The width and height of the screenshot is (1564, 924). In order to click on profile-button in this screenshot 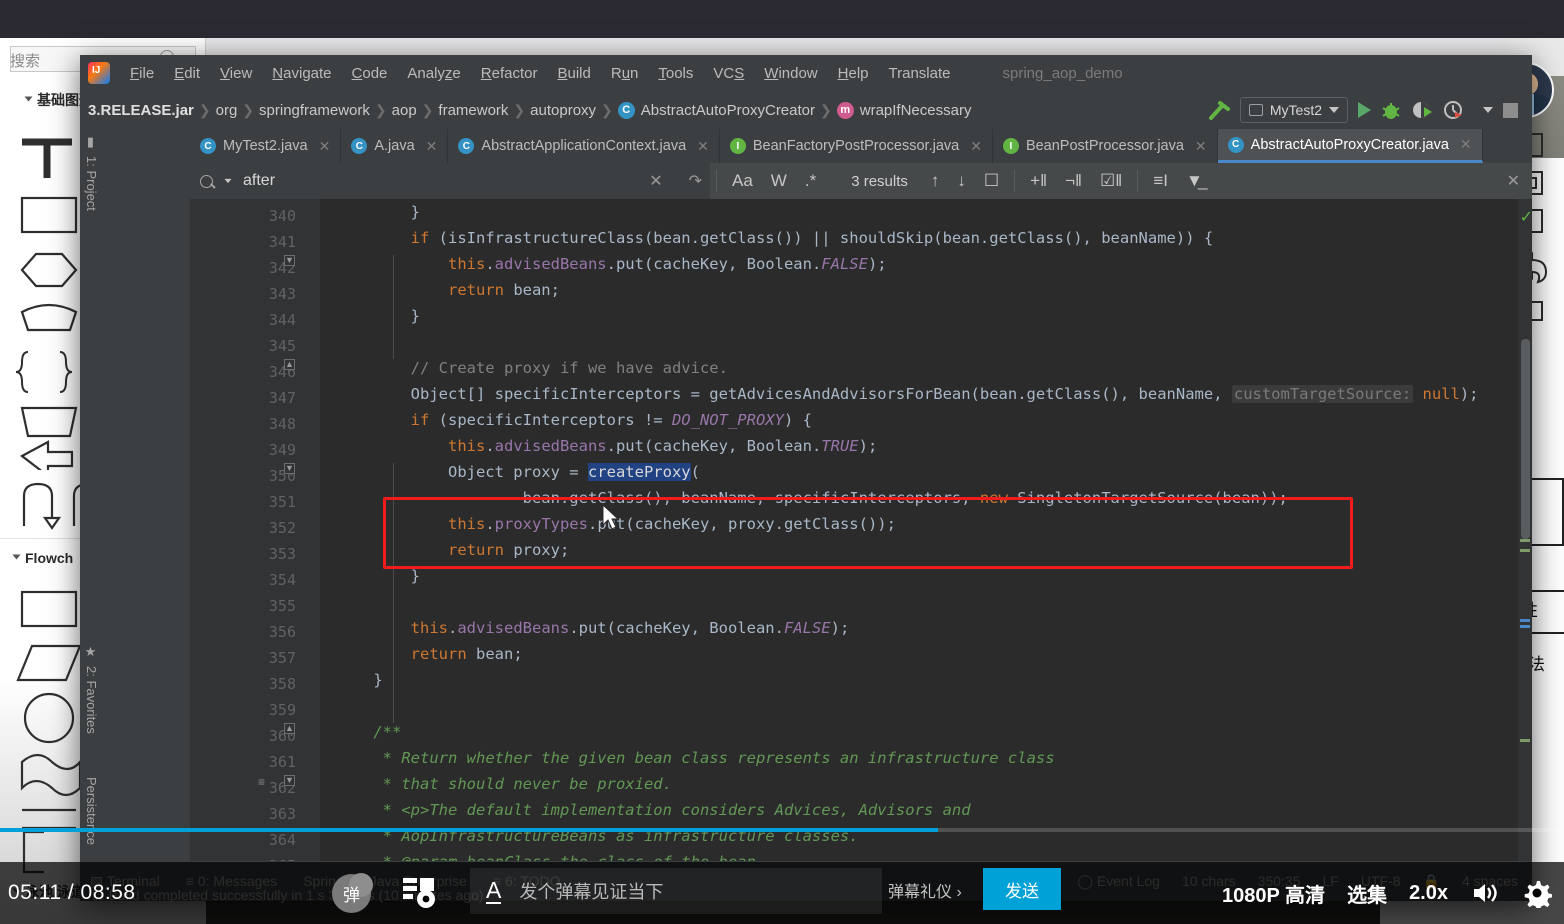, I will do `click(1458, 110)`.